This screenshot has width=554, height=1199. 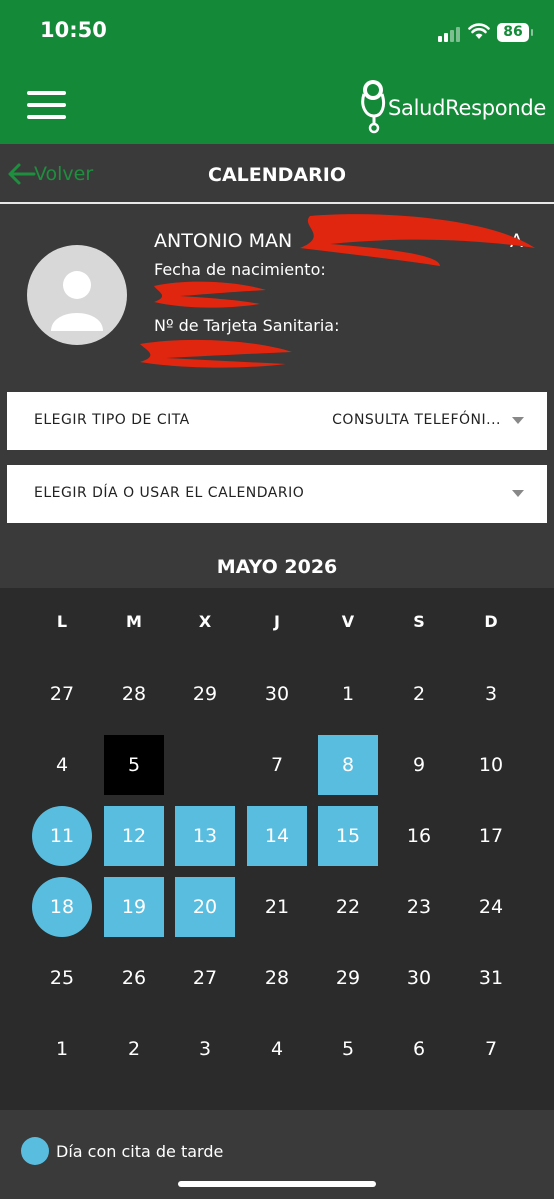 I want to click on calendar-day-available: 12, so click(x=134, y=836).